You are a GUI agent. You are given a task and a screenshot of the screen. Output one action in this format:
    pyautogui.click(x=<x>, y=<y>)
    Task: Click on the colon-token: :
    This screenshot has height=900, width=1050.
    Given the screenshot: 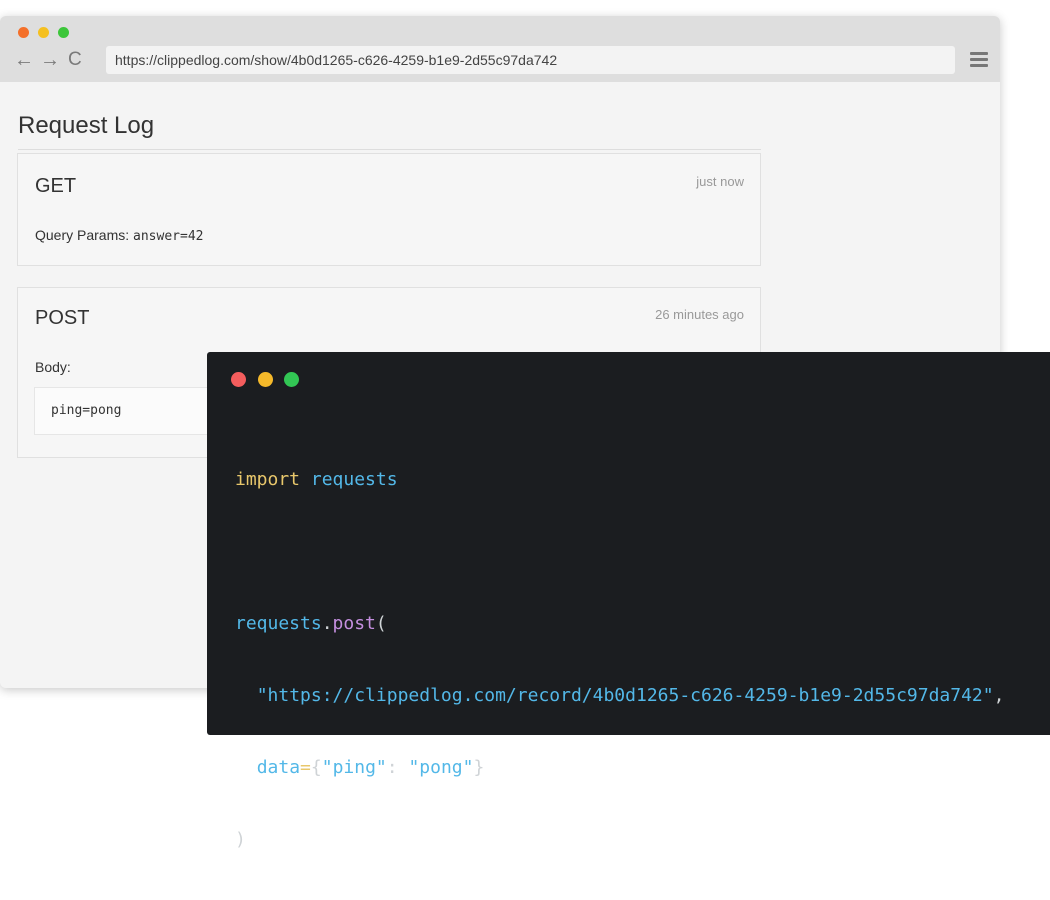 What is the action you would take?
    pyautogui.click(x=397, y=767)
    